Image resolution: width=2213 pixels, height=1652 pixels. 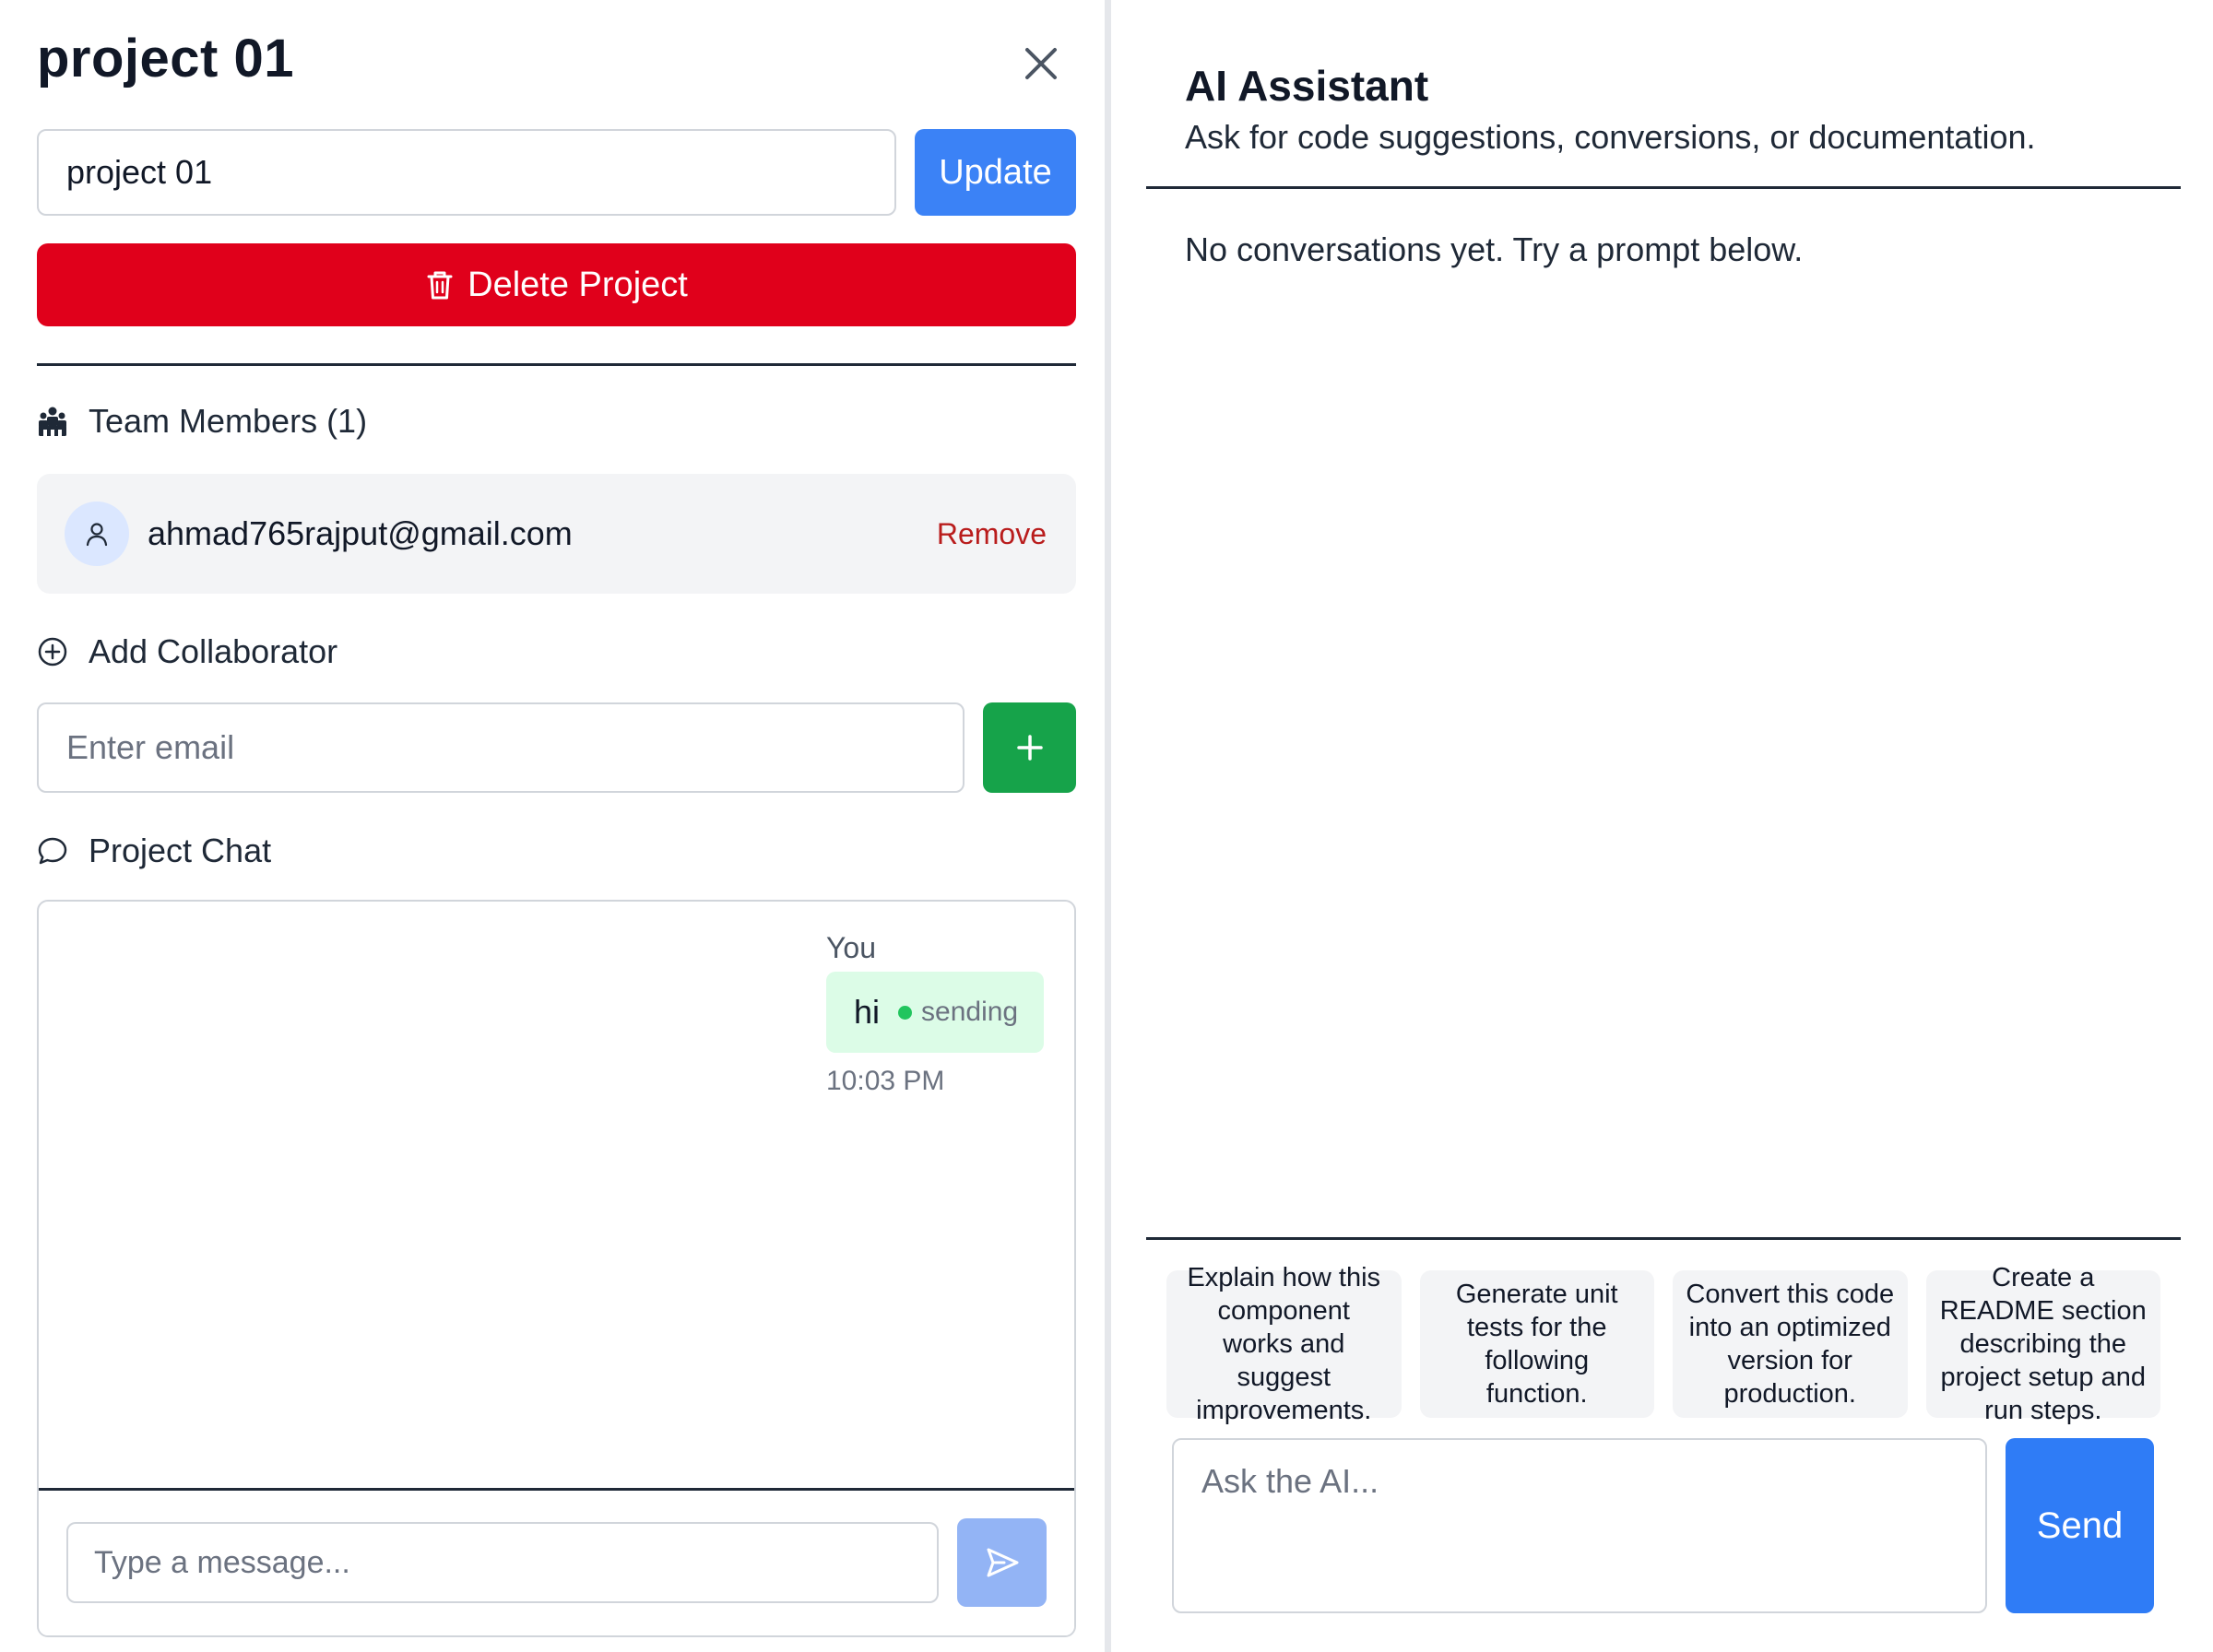 I want to click on message-status-label: sending, so click(x=970, y=1012).